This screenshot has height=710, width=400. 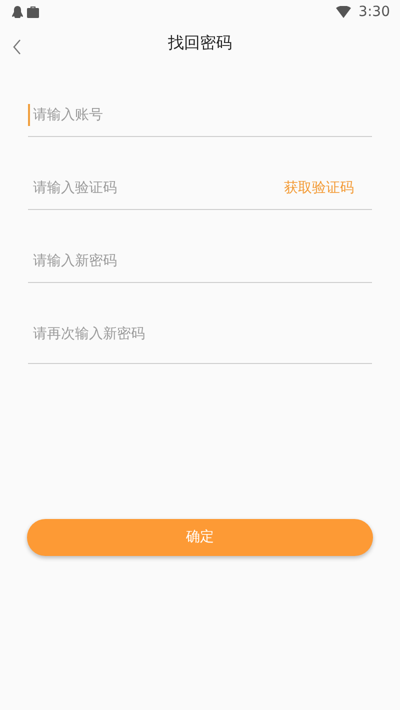 I want to click on input-field: 请再次输入新密码, so click(x=200, y=334).